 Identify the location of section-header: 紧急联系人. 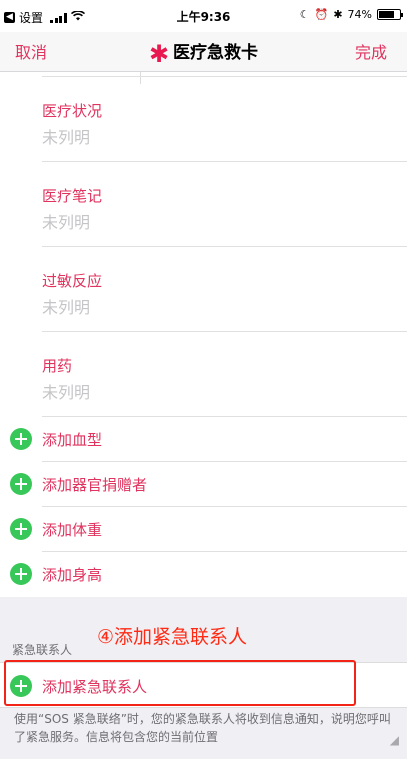
(42, 650).